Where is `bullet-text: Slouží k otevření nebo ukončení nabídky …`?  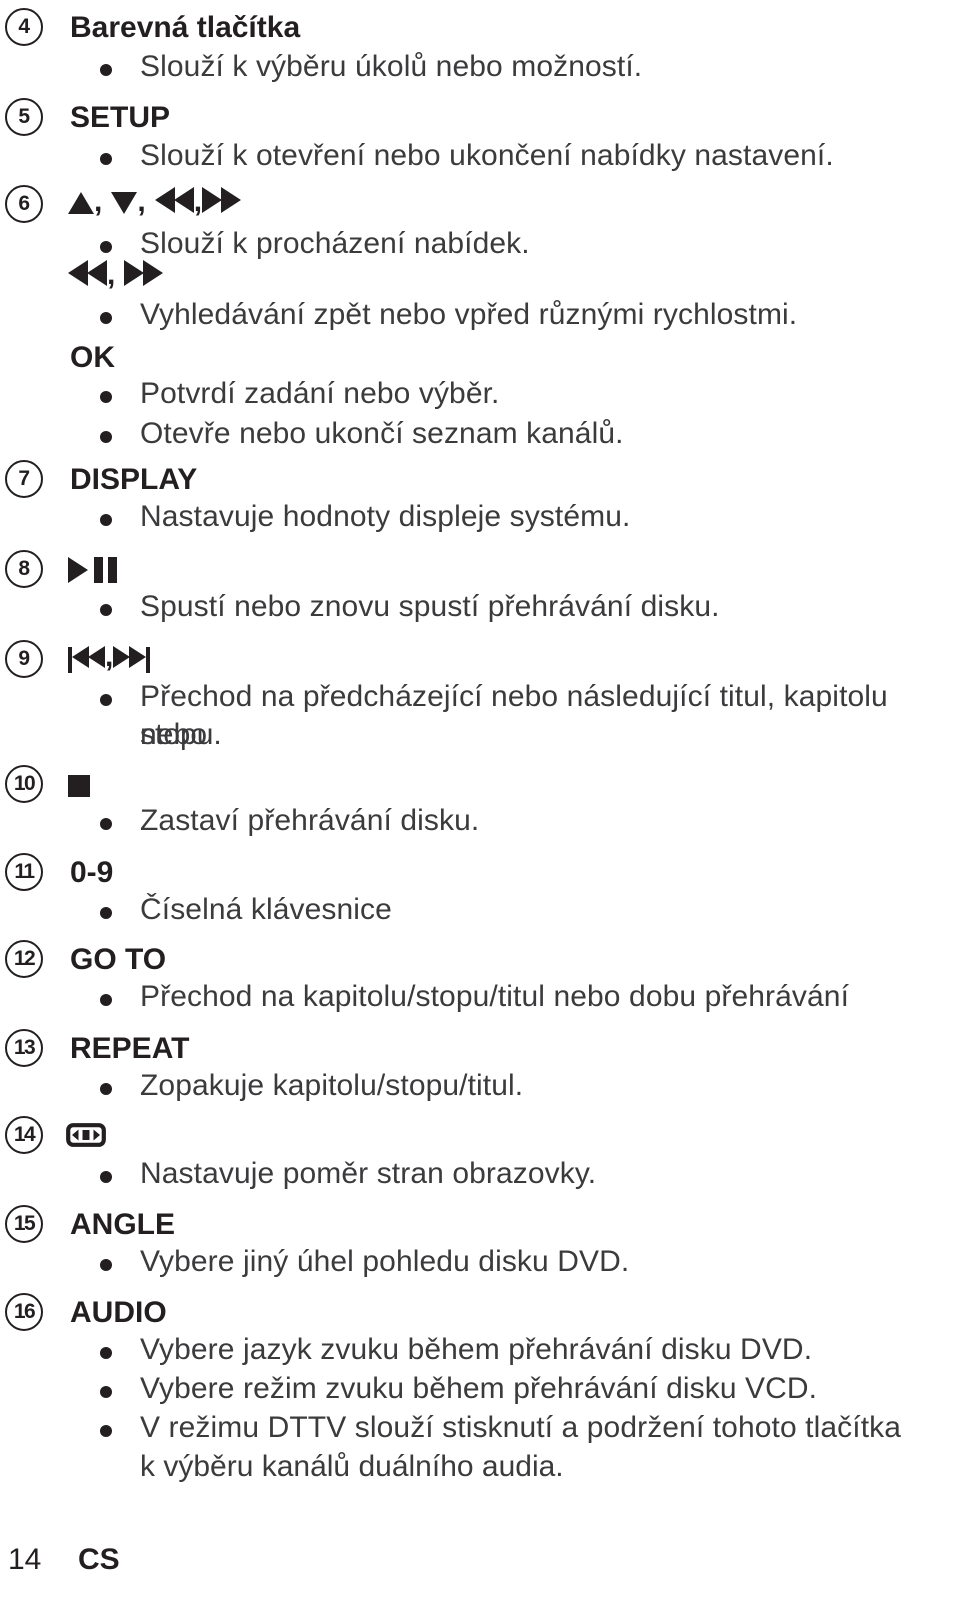 bullet-text: Slouží k otevření nebo ukončení nabídky … is located at coordinates (487, 155).